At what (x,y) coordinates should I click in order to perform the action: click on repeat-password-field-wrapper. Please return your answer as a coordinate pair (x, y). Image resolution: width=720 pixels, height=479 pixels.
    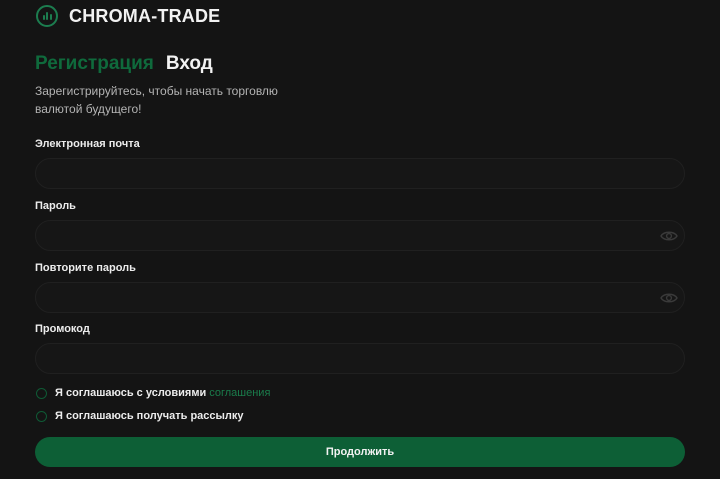
    Looking at the image, I should click on (360, 297).